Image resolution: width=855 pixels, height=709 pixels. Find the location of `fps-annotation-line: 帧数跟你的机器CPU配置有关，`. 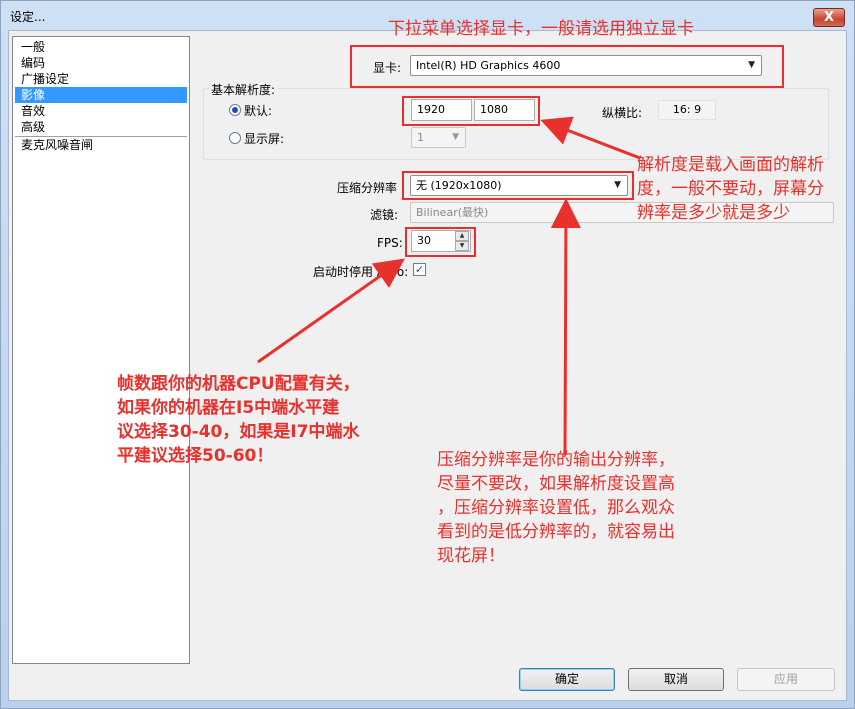

fps-annotation-line: 帧数跟你的机器CPU配置有关， is located at coordinates (238, 384).